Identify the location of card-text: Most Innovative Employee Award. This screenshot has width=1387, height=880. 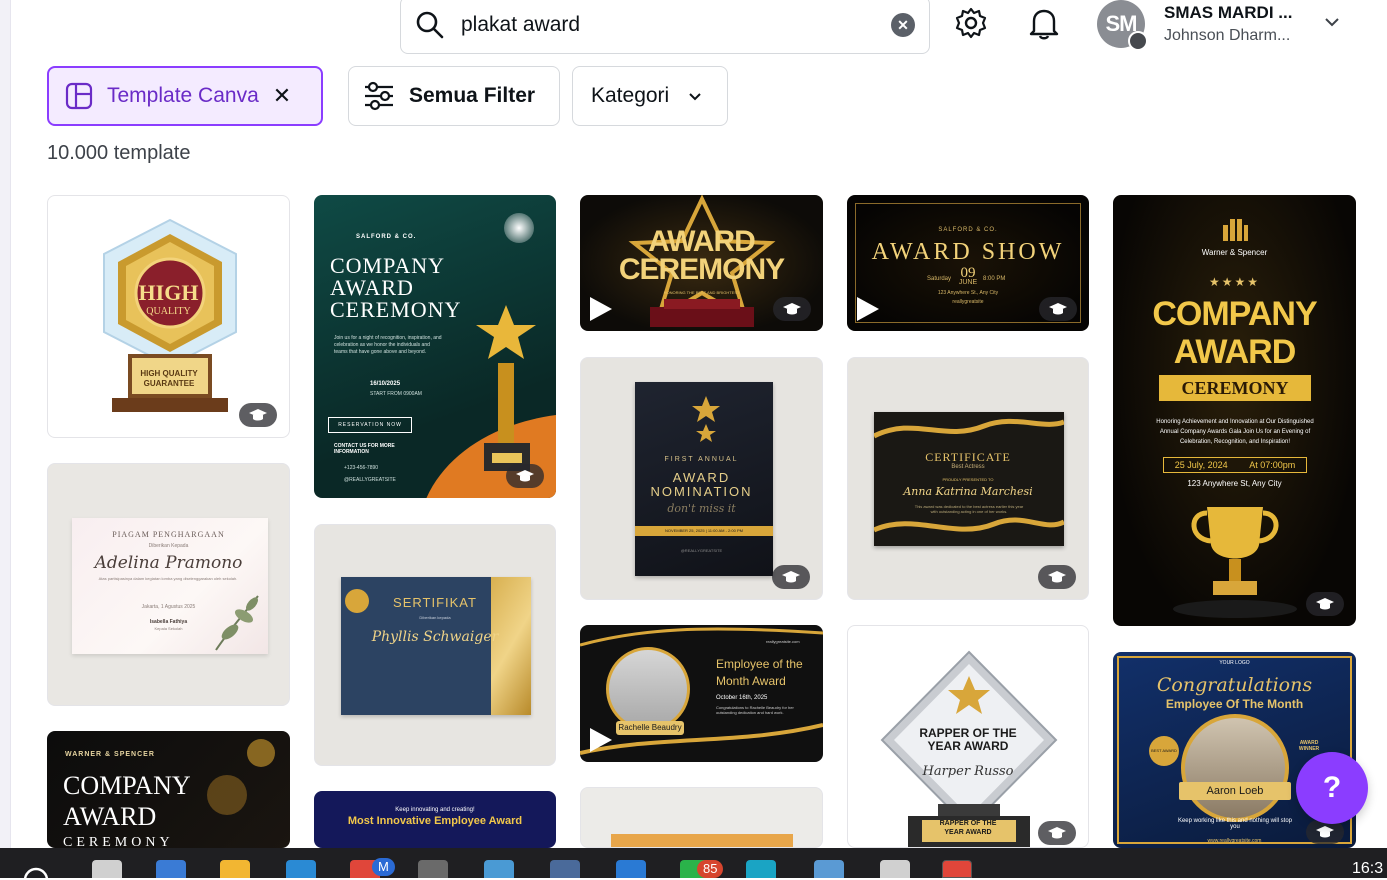
(435, 821).